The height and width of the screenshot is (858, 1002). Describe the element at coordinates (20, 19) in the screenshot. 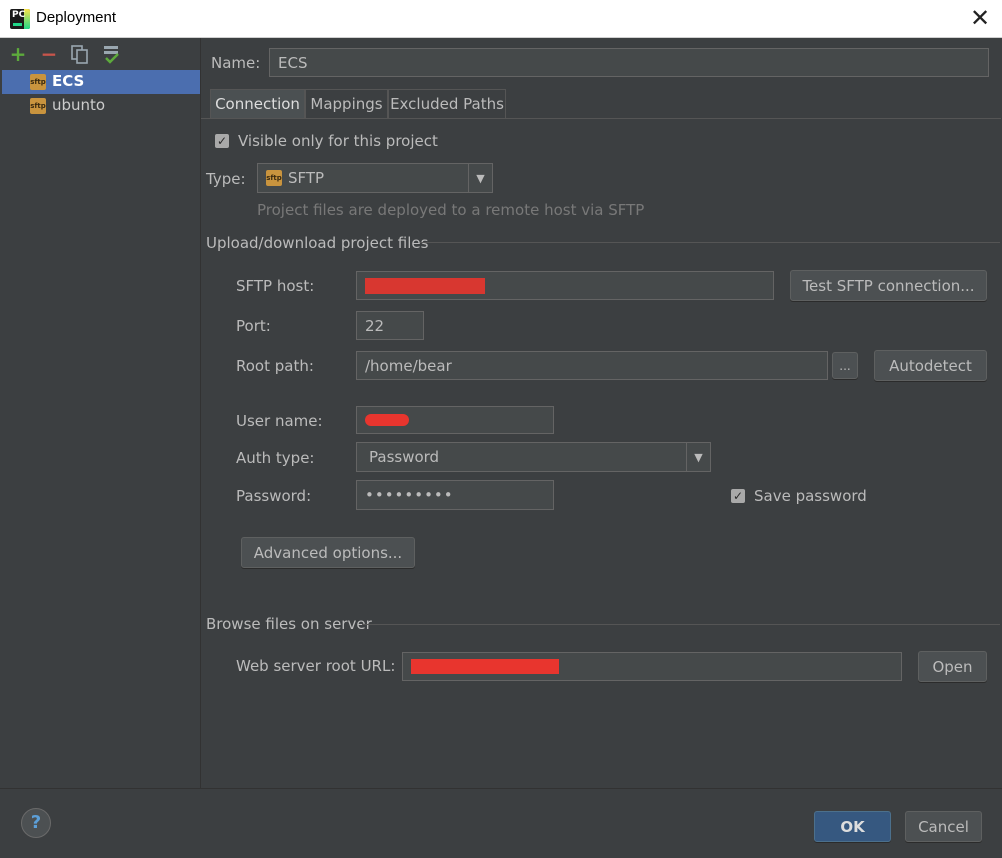

I see `pycharm-logo-icon: PC` at that location.